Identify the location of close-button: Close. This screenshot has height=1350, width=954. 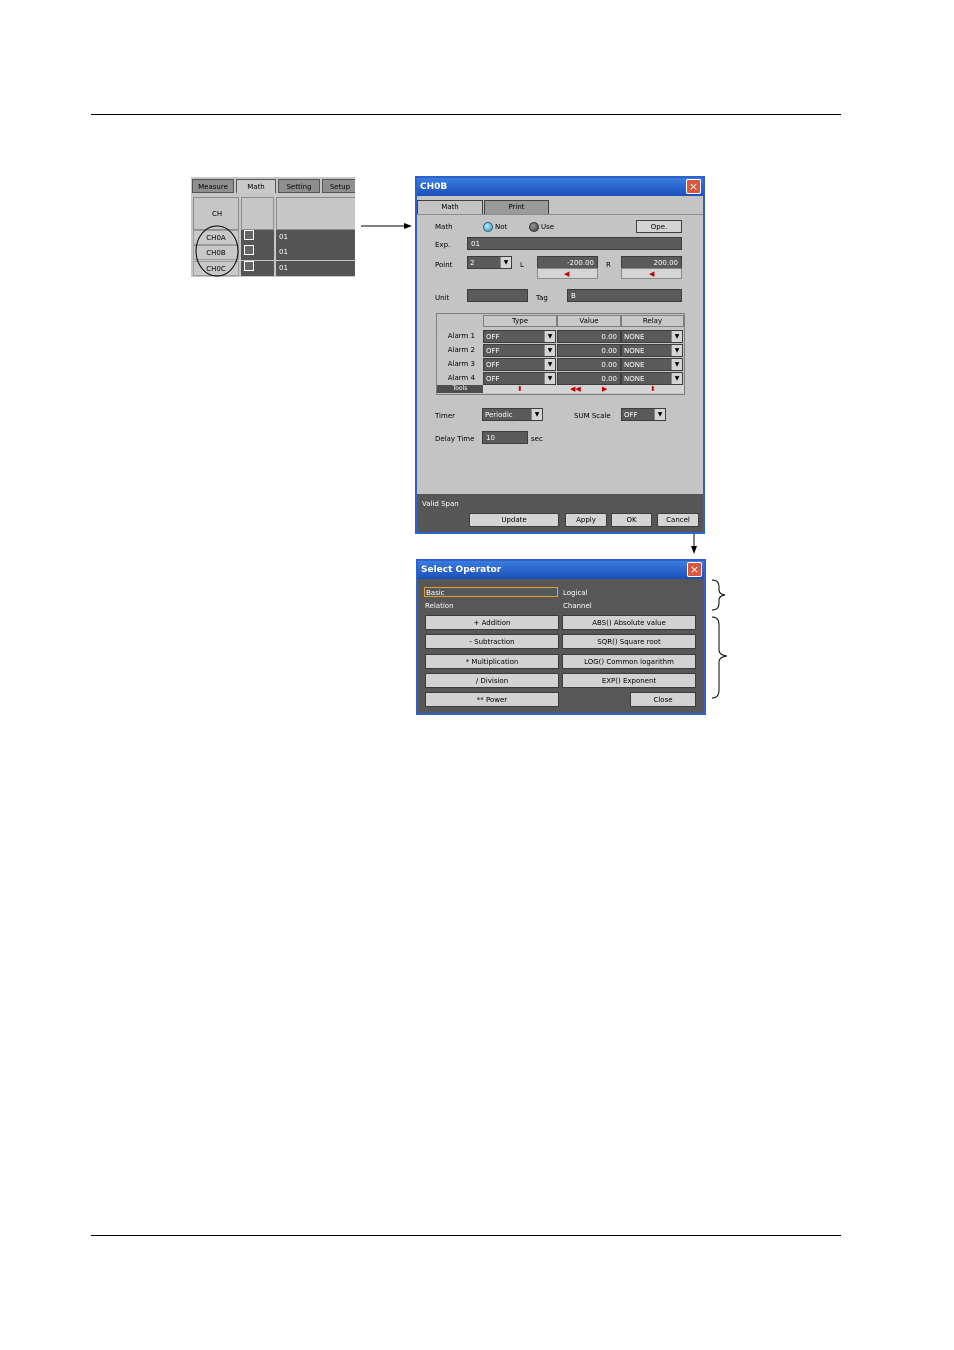
(663, 699).